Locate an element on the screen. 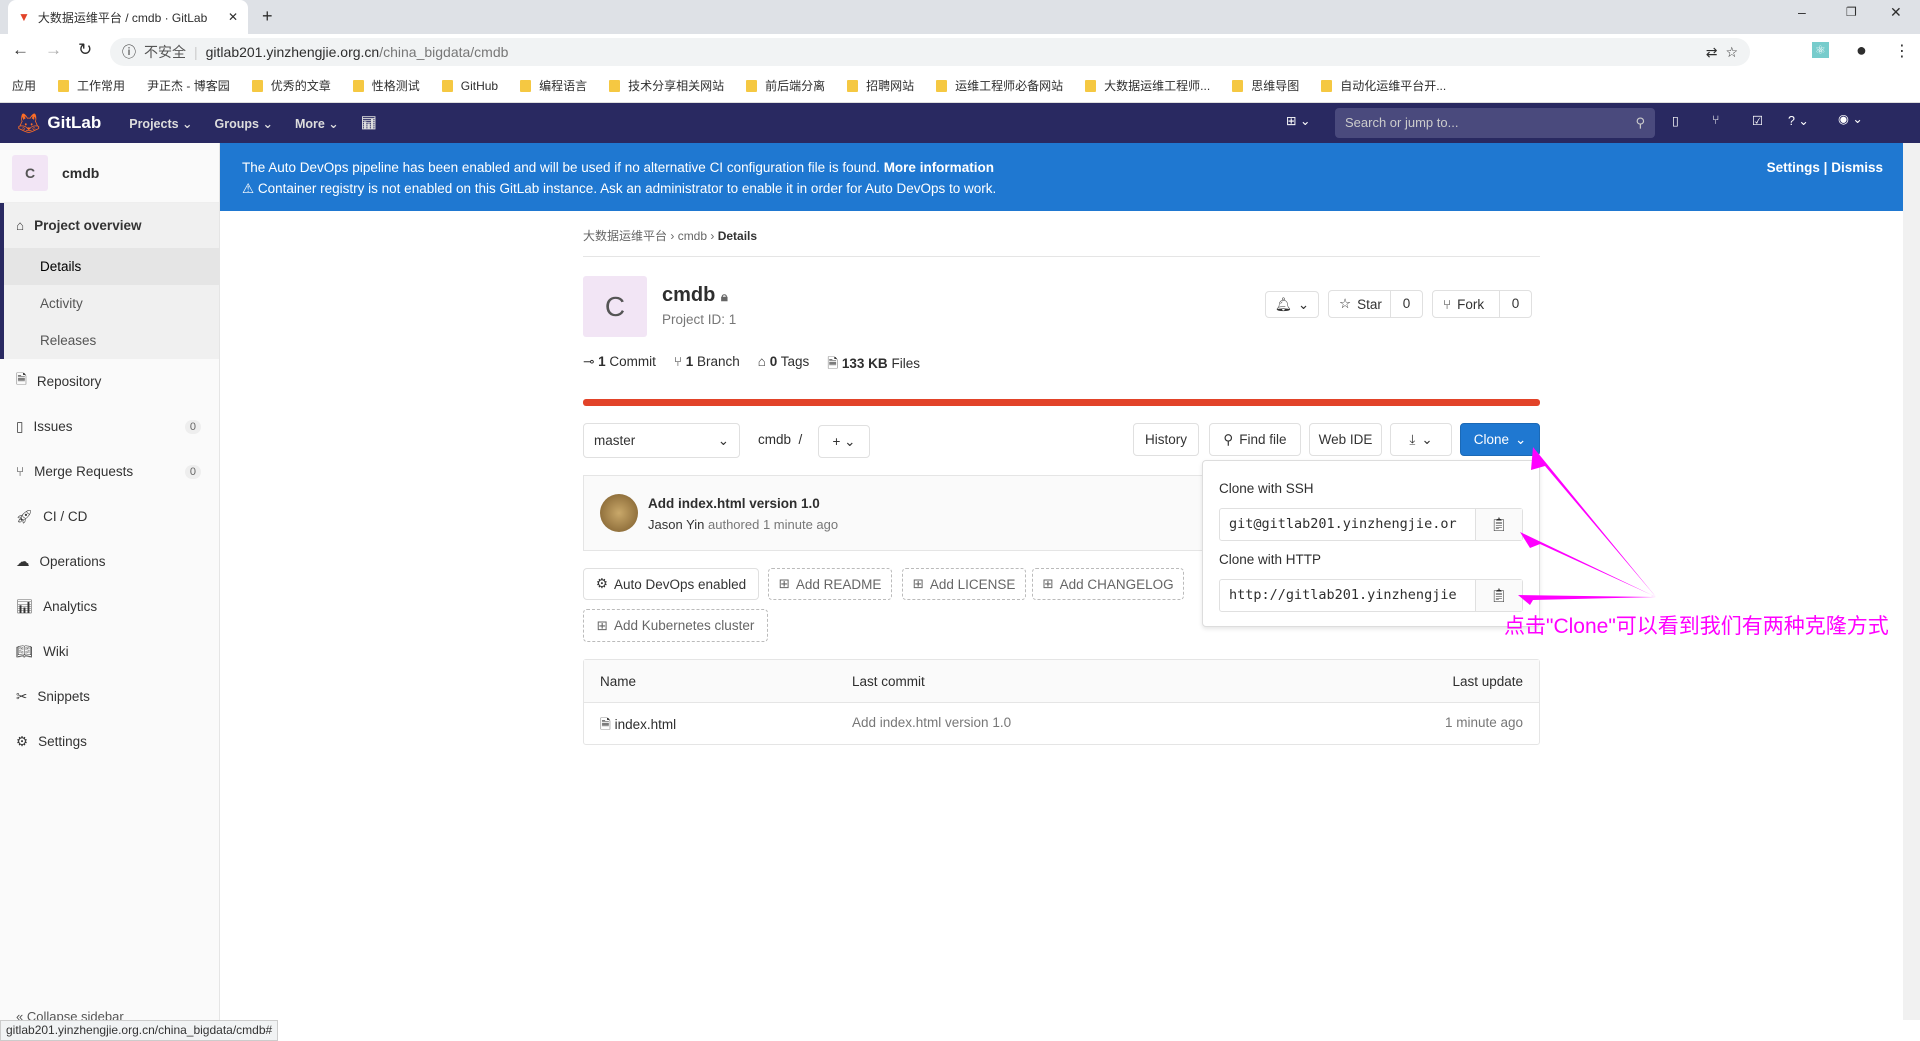 The width and height of the screenshot is (1920, 1041). nav-projects: Projects ⌄ is located at coordinates (160, 123).